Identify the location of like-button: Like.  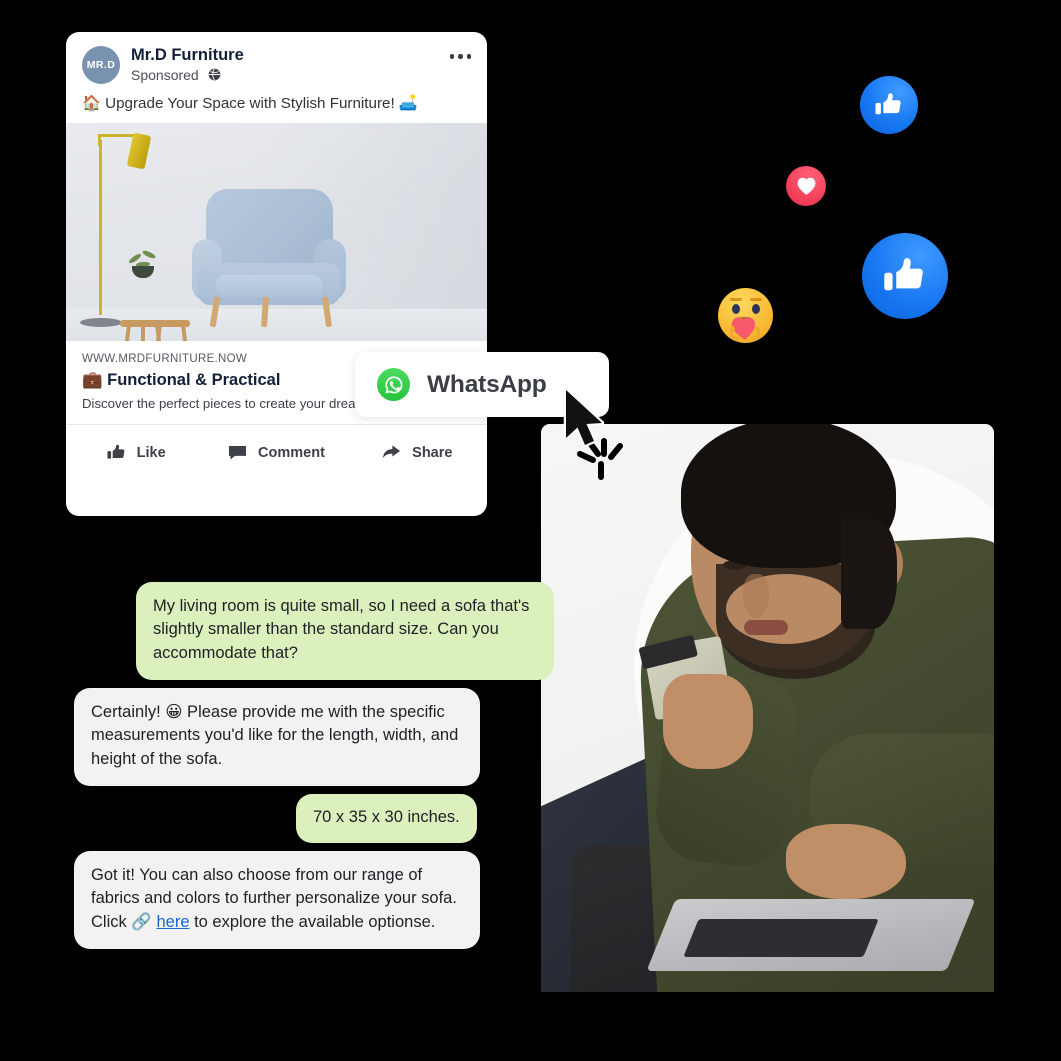
(136, 452).